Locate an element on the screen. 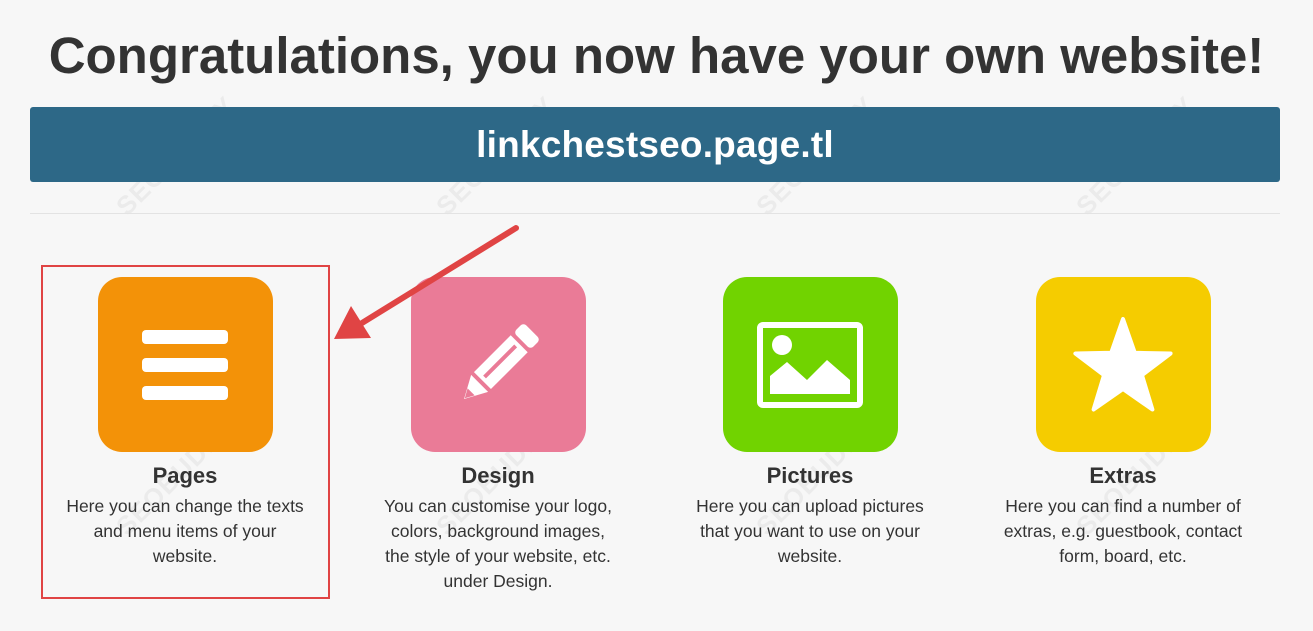 The width and height of the screenshot is (1313, 631). highlight-box is located at coordinates (185, 432).